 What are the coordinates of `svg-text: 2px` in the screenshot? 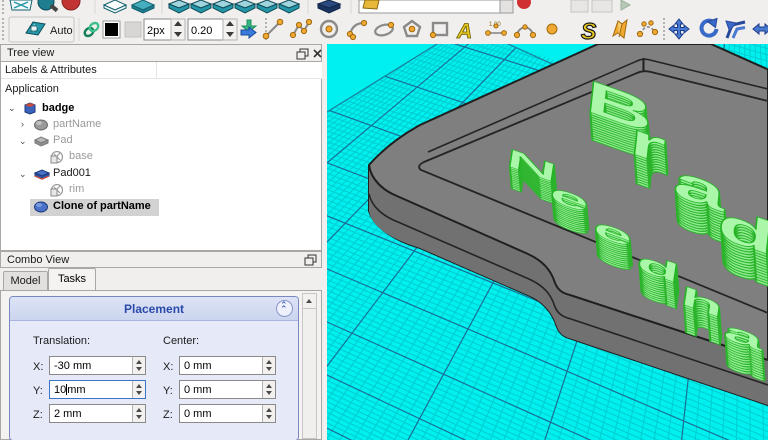 It's located at (156, 31).